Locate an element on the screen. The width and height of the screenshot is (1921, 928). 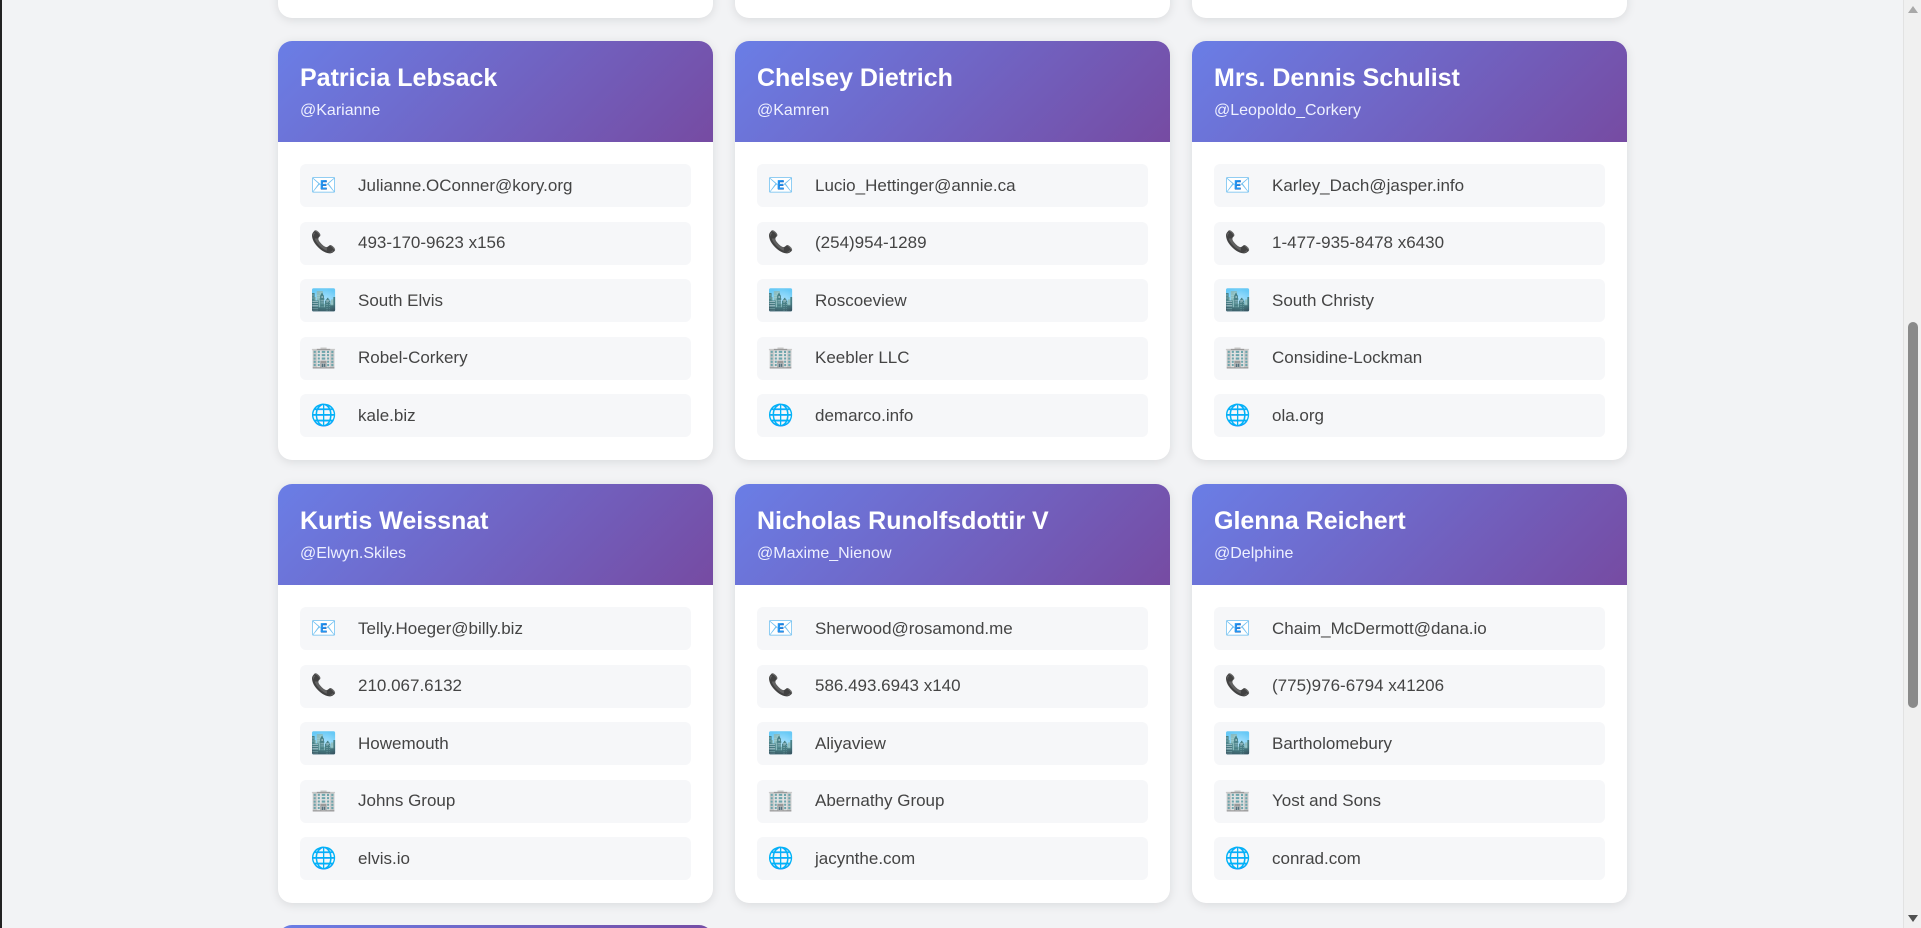
city-value: Howemouth is located at coordinates (403, 743).